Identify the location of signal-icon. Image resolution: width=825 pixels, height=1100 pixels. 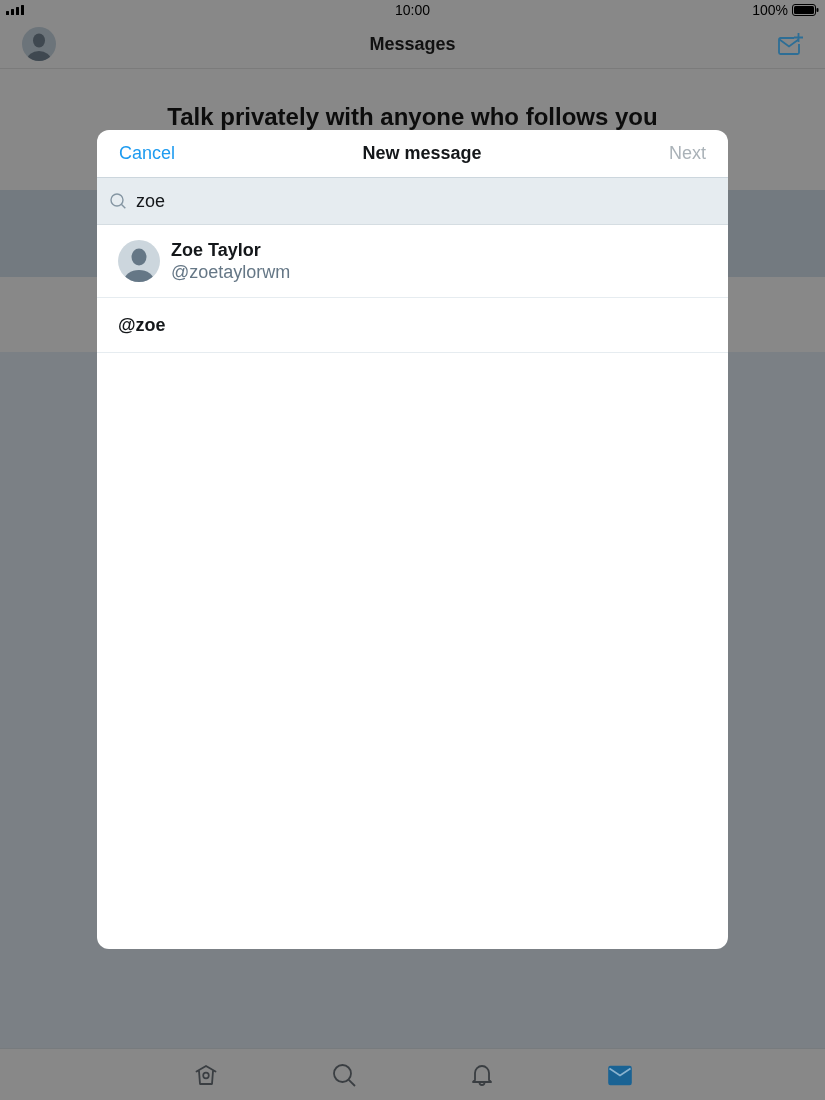
(15, 10).